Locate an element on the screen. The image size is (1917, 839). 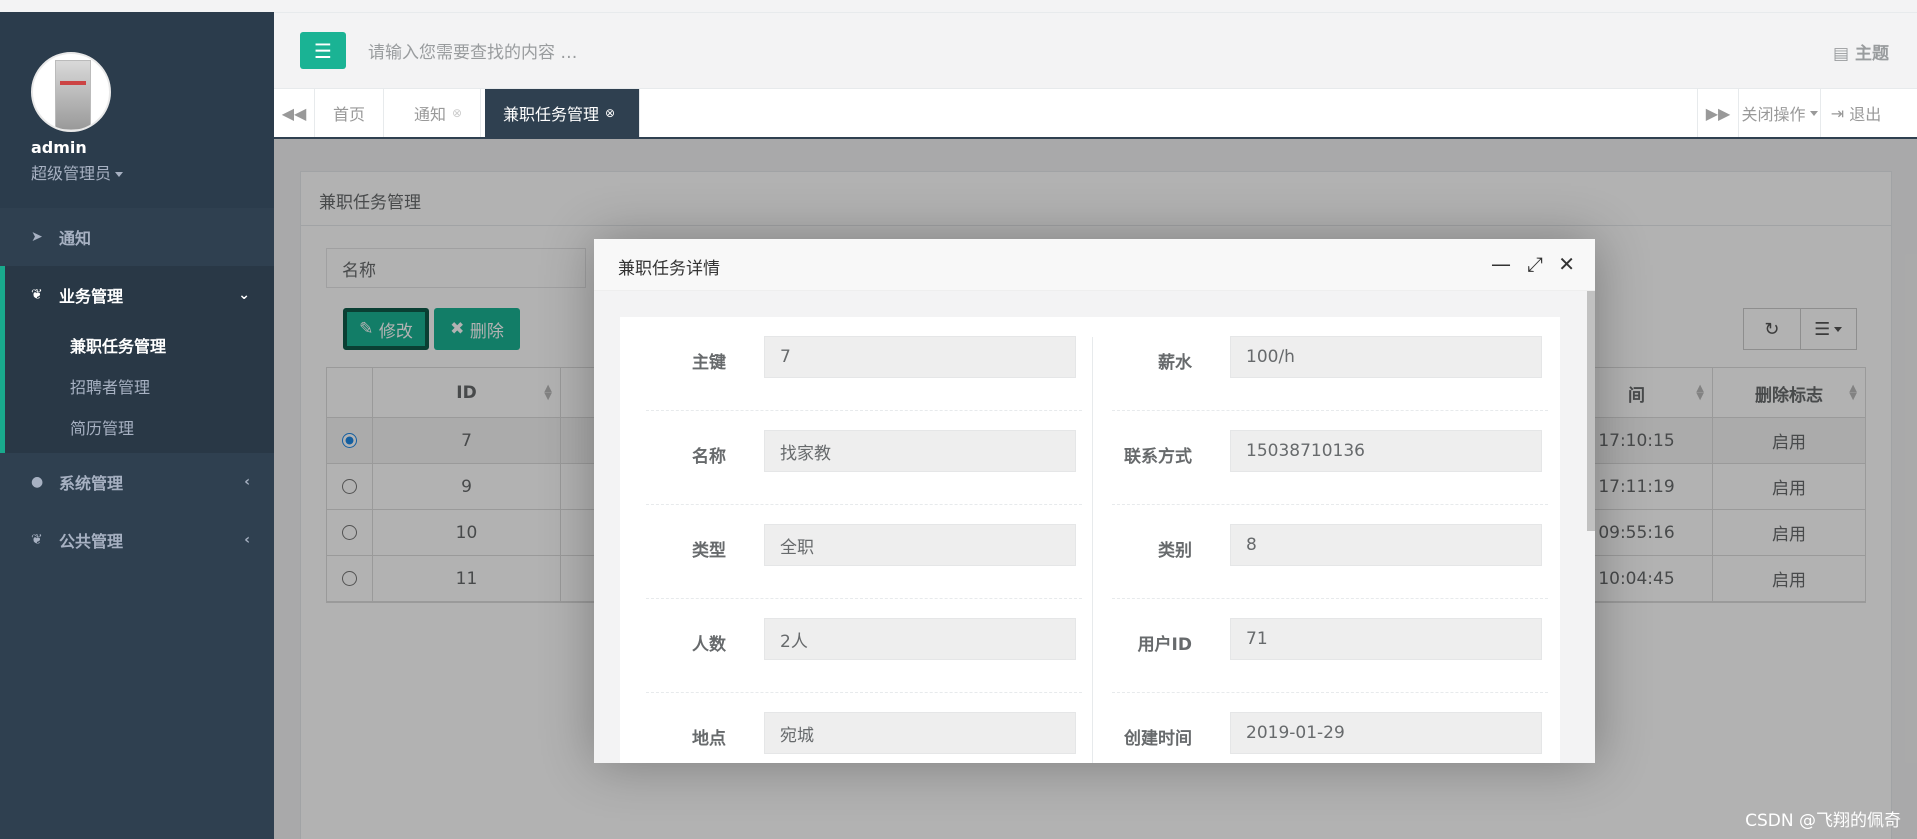
sidebar-item-notice: ➤ 通知 is located at coordinates (137, 237).